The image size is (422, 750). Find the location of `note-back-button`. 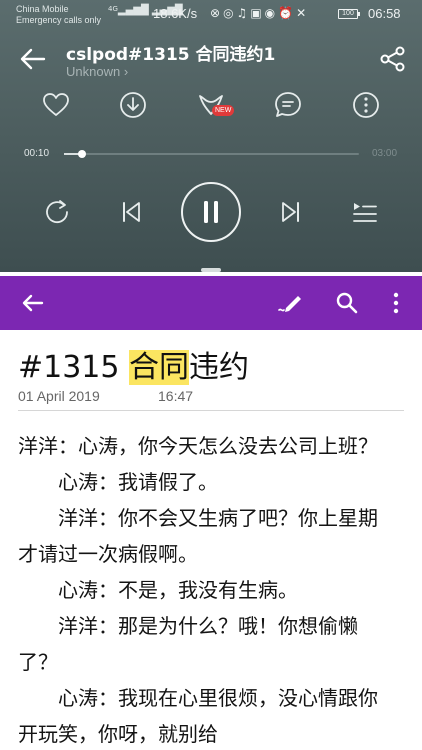

note-back-button is located at coordinates (33, 303).